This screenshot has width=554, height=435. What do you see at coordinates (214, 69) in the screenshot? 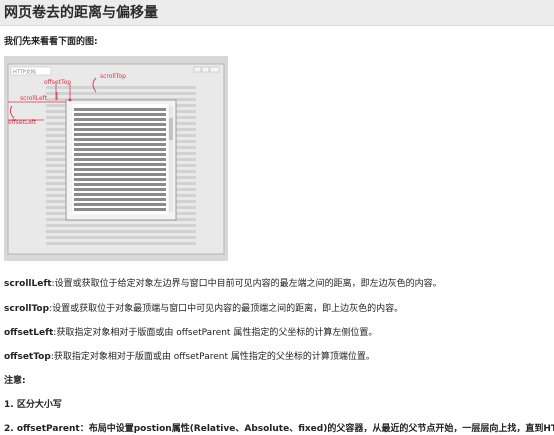
I see `close-icon` at bounding box center [214, 69].